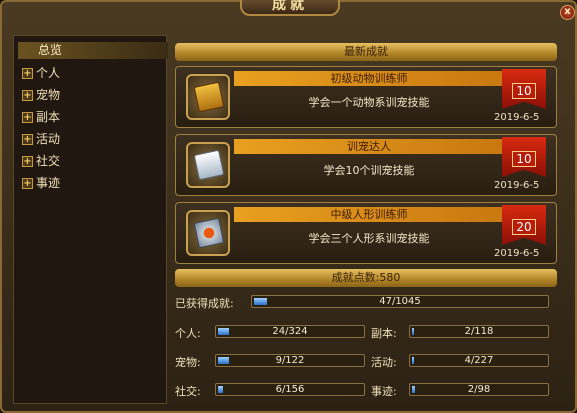 The image size is (577, 413). I want to click on cat-personal-label: 个人:, so click(188, 333).